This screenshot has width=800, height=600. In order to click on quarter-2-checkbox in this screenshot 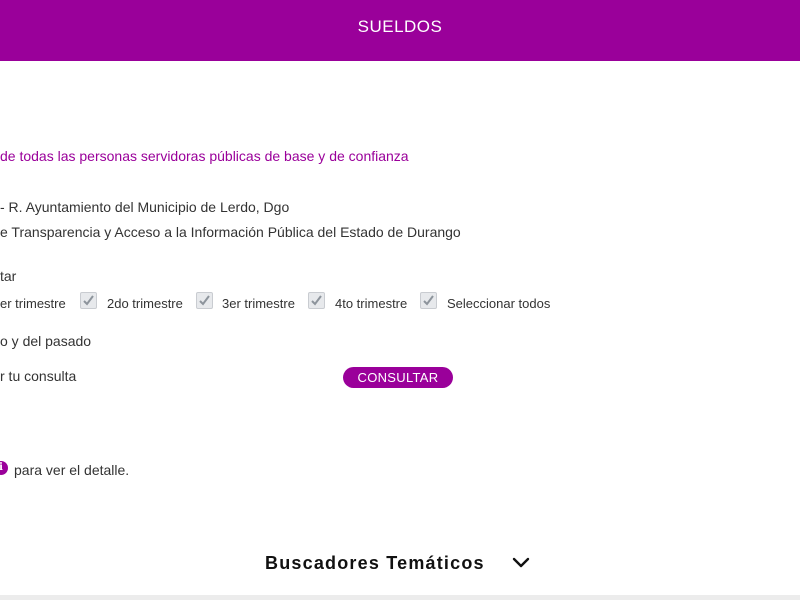, I will do `click(88, 300)`.